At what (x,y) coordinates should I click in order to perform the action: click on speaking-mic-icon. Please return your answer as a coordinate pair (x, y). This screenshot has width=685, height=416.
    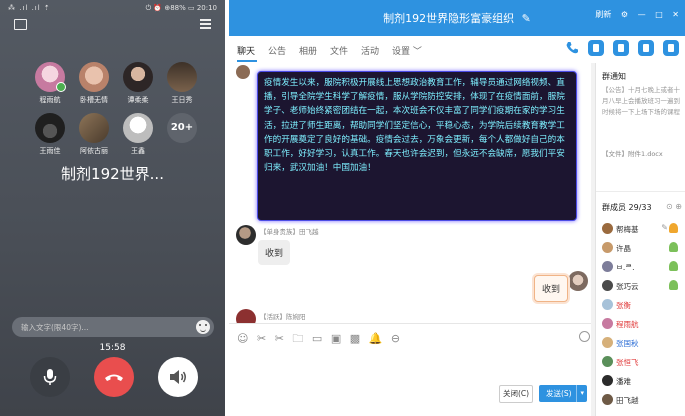
    Looking at the image, I should click on (61, 87).